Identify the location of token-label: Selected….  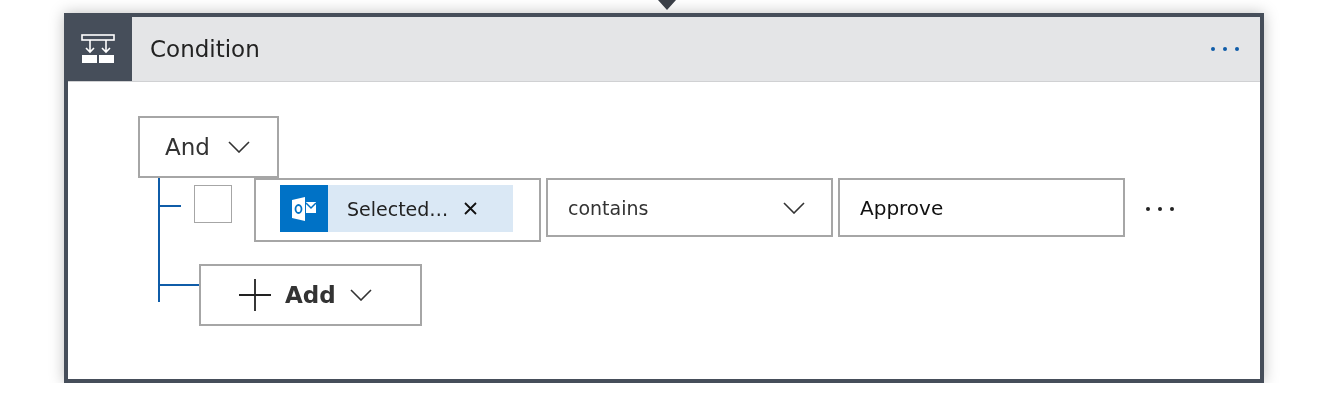
(398, 208).